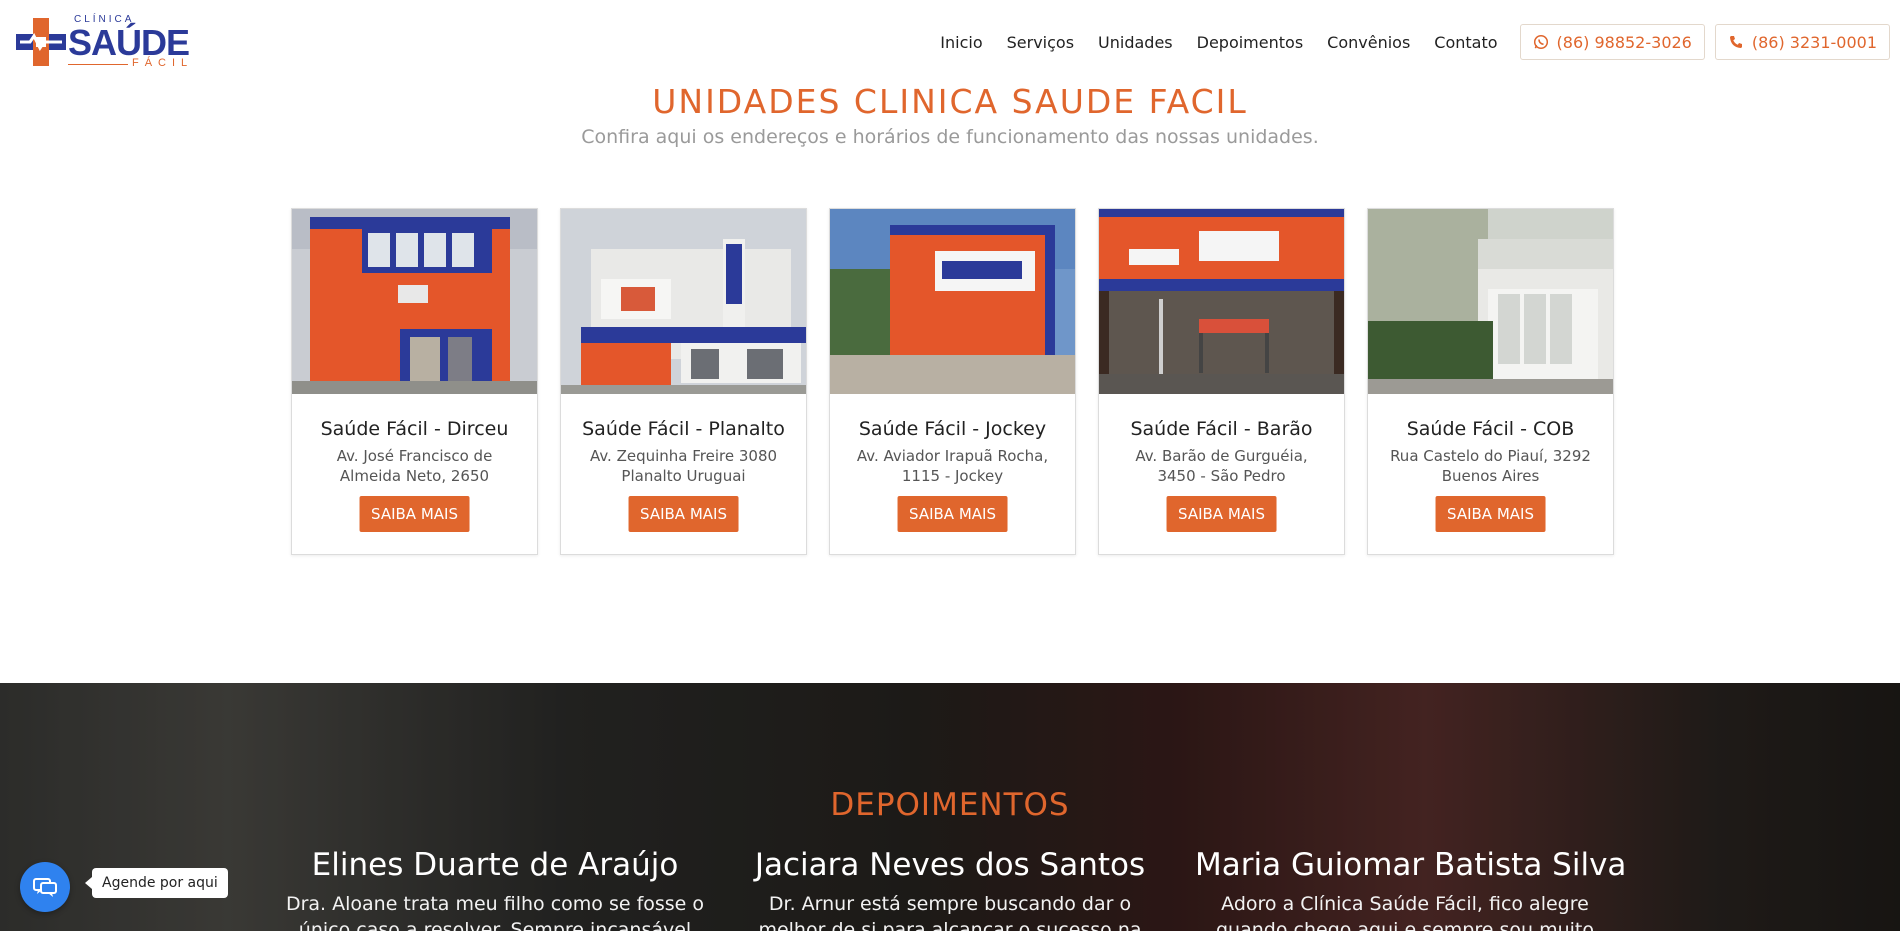 This screenshot has width=1900, height=931. What do you see at coordinates (1490, 466) in the screenshot?
I see `unit-address: Rua Castelo do Piauí, 3292 Buenos Aires` at bounding box center [1490, 466].